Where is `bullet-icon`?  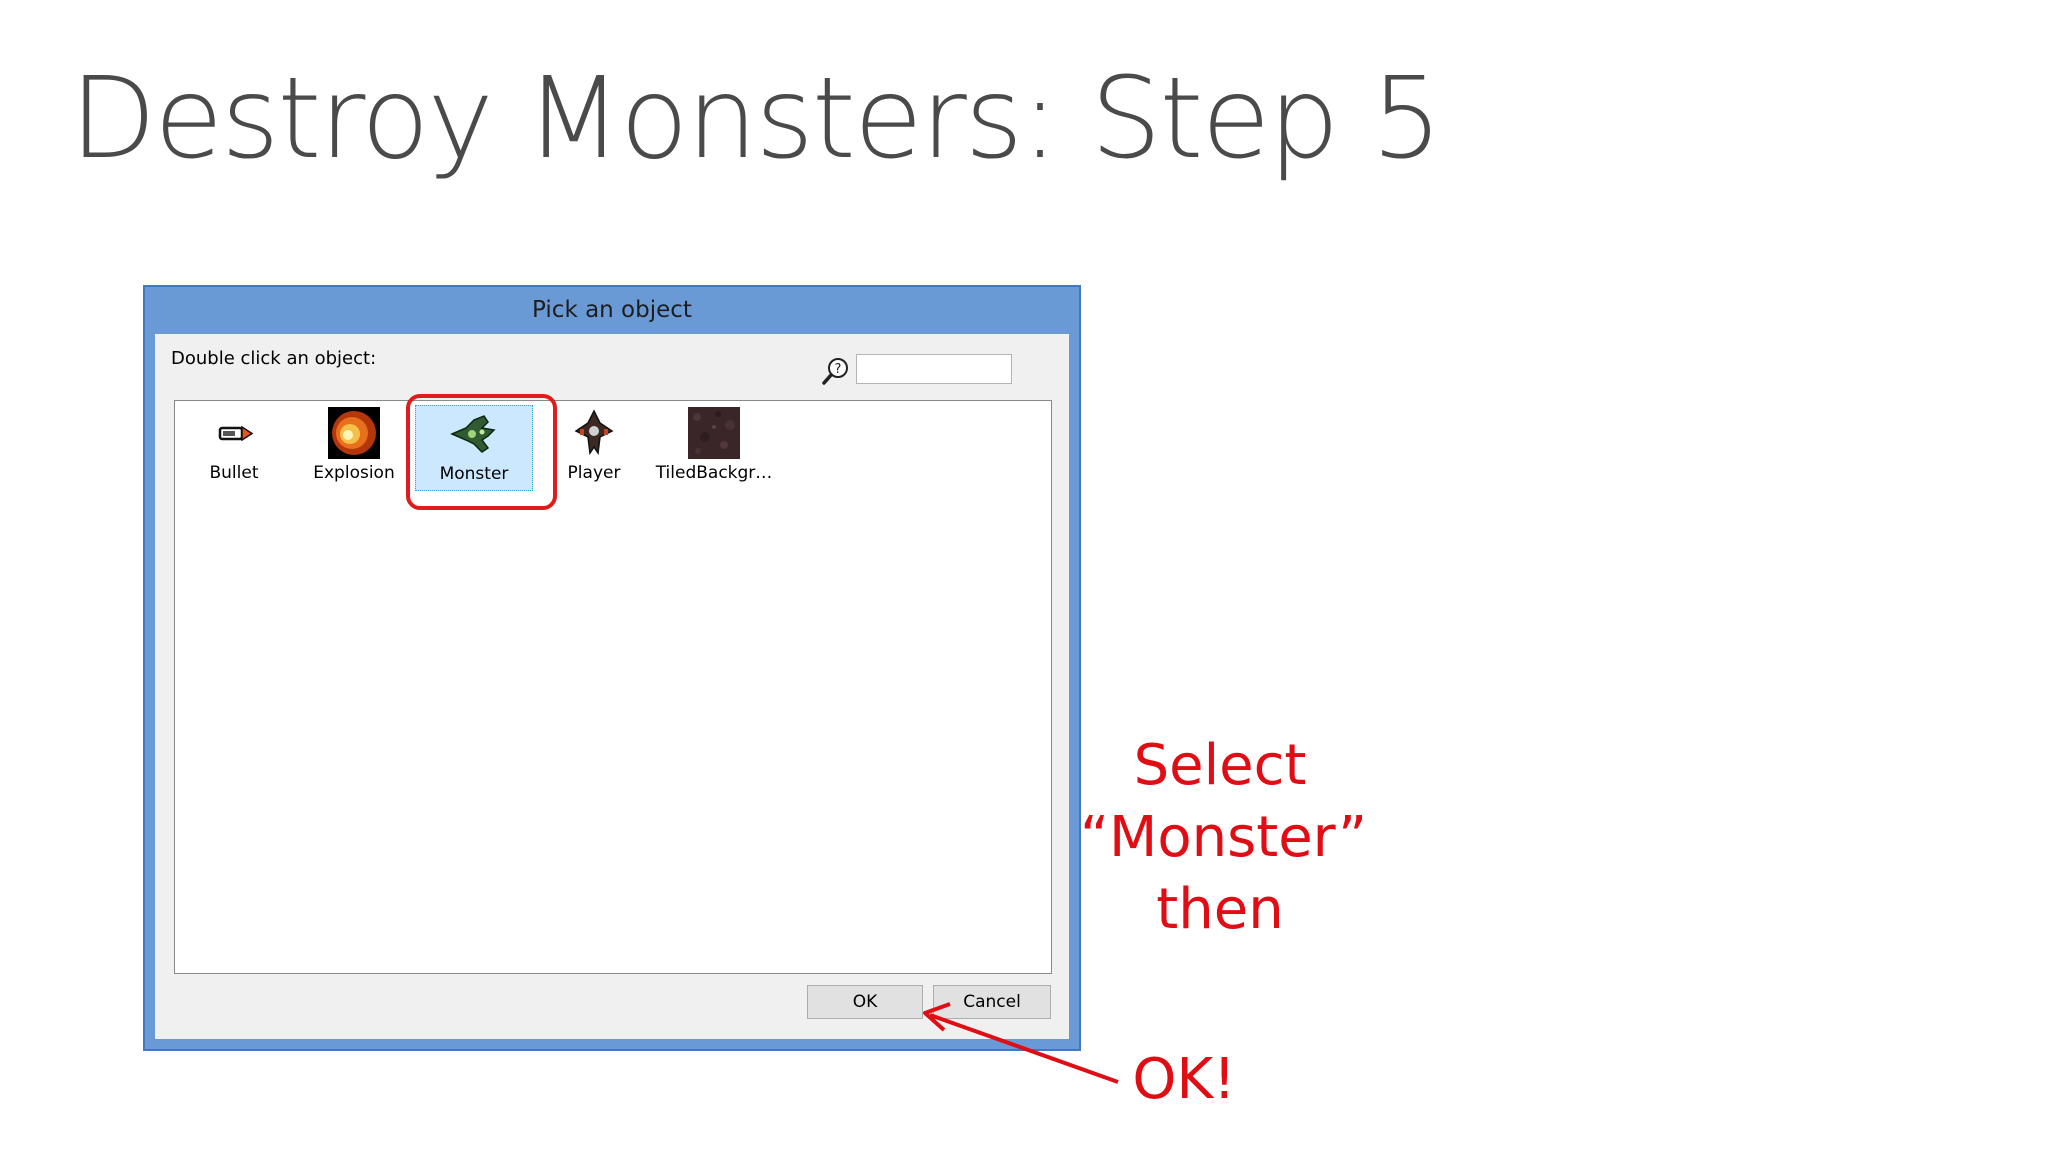 bullet-icon is located at coordinates (236, 433).